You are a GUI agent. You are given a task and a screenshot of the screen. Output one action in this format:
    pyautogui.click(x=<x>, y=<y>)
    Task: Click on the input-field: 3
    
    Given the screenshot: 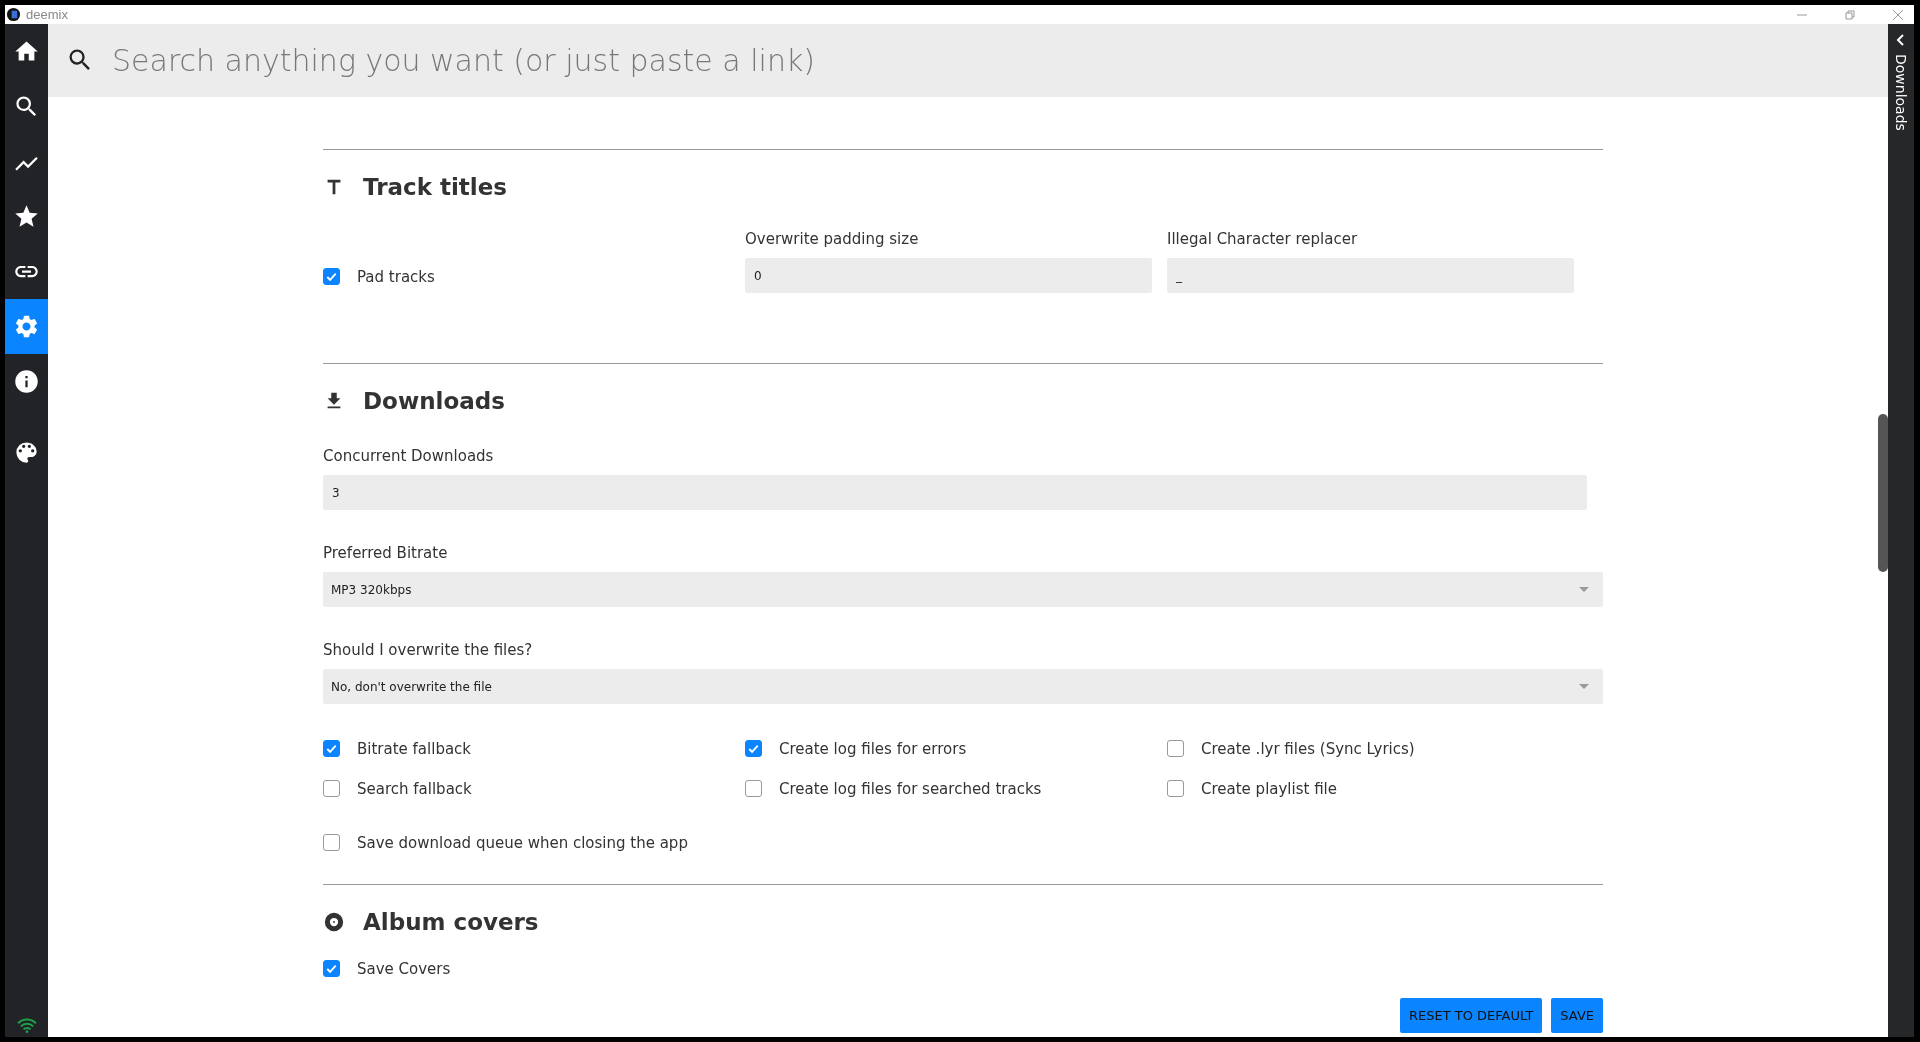 What is the action you would take?
    pyautogui.click(x=955, y=492)
    